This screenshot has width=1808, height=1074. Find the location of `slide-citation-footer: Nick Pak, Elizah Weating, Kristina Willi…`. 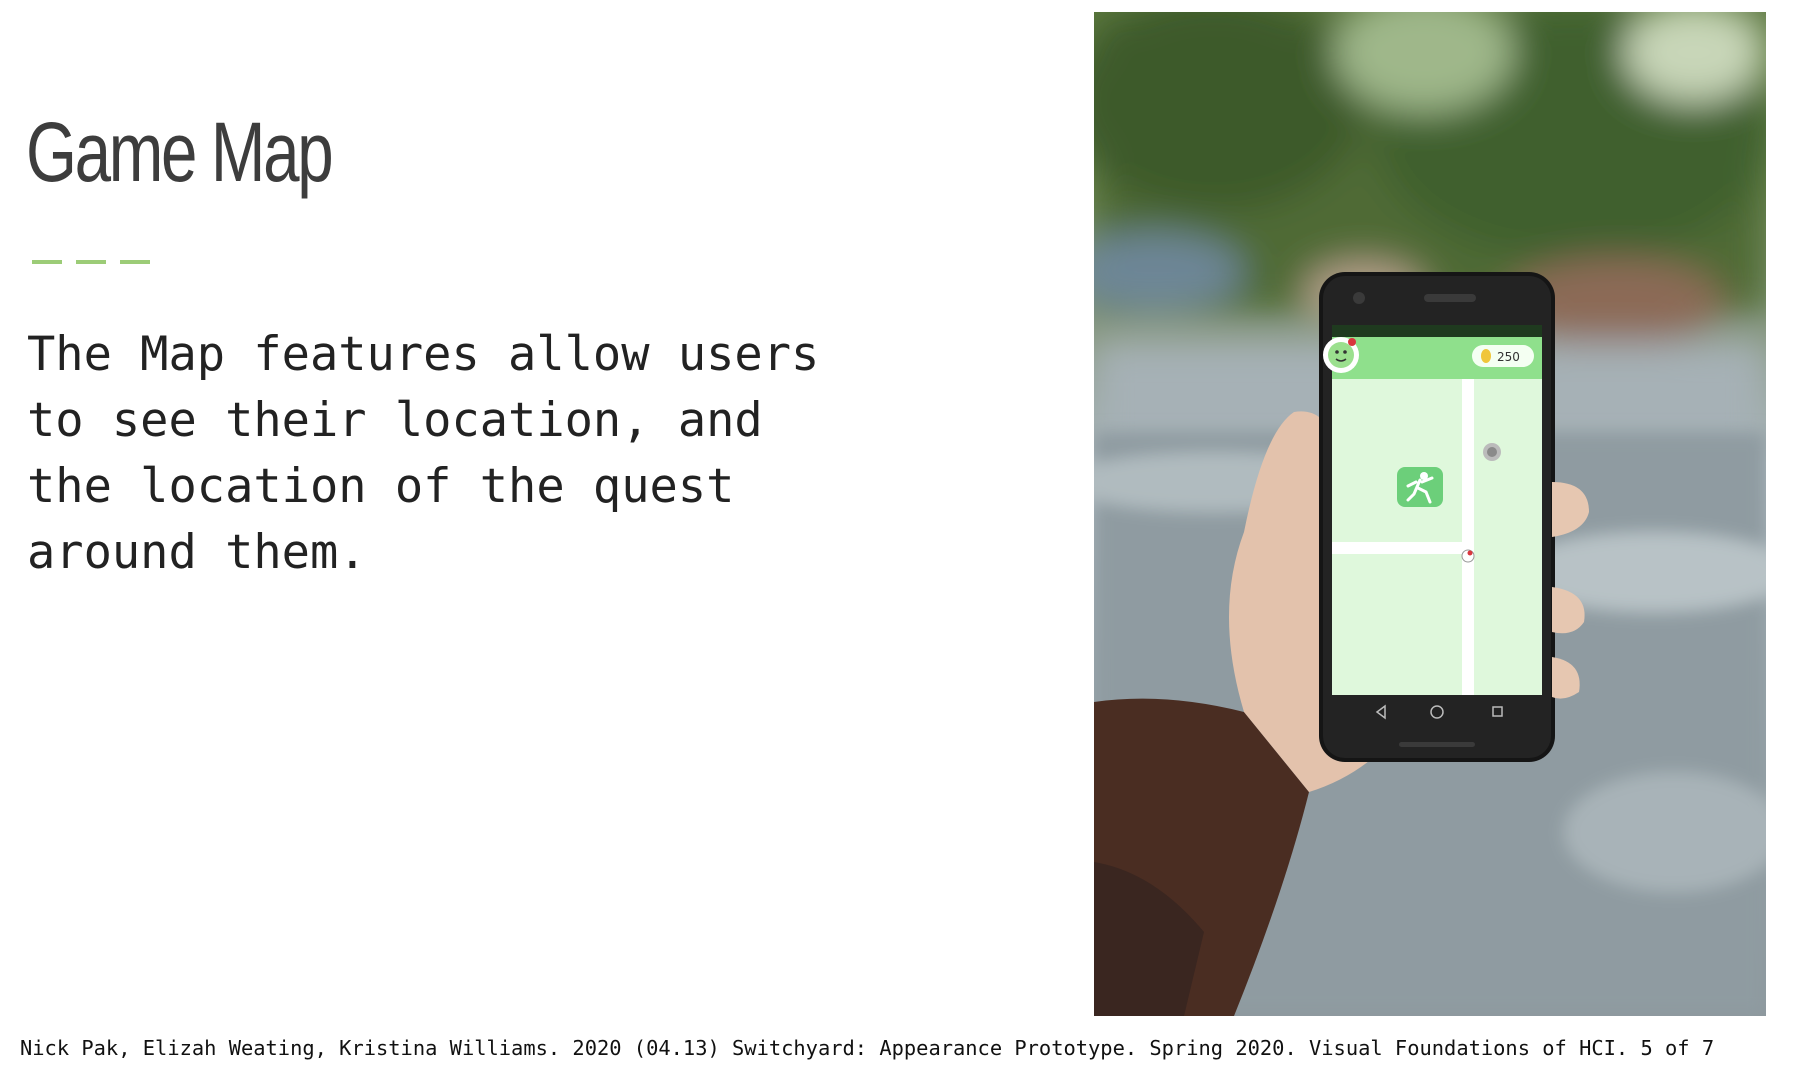

slide-citation-footer: Nick Pak, Elizah Weating, Kristina Willi… is located at coordinates (867, 1048).